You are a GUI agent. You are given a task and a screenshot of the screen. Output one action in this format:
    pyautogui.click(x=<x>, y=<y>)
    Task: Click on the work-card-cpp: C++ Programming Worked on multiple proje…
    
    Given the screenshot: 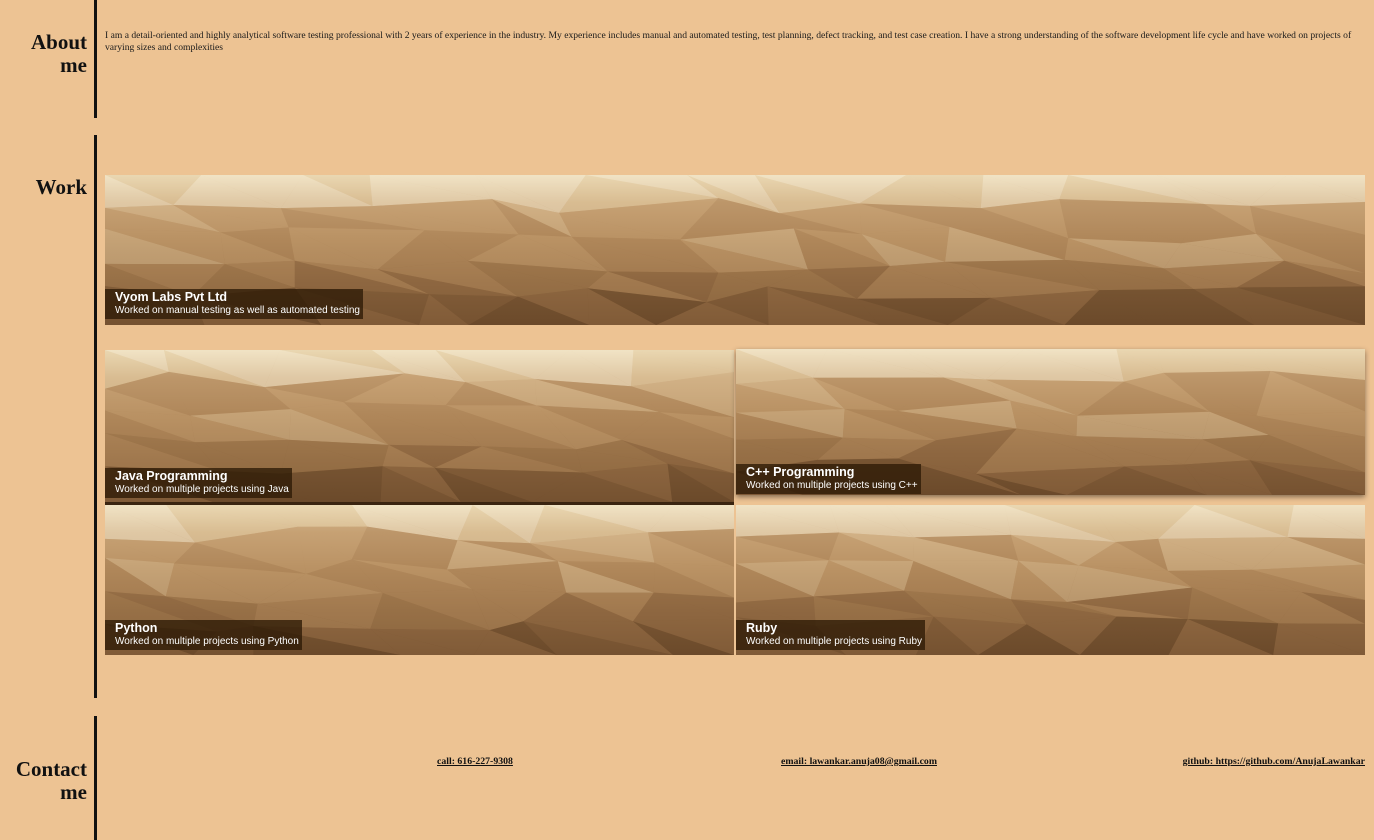 What is the action you would take?
    pyautogui.click(x=1050, y=422)
    